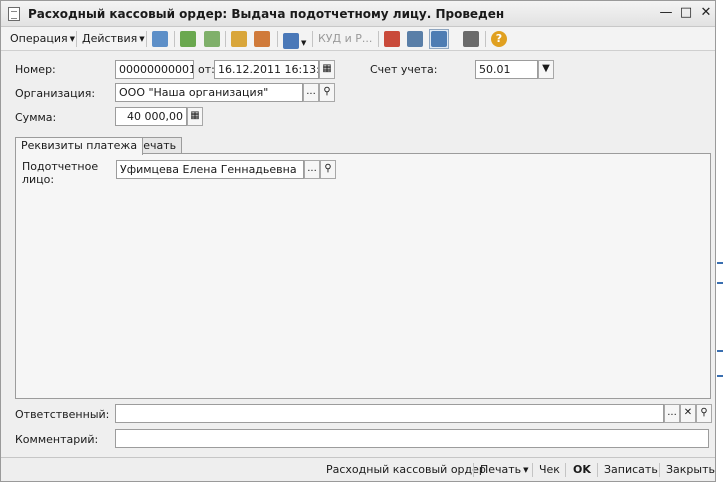 This screenshot has width=723, height=486. I want to click on clear-icon: ✕, so click(688, 413).